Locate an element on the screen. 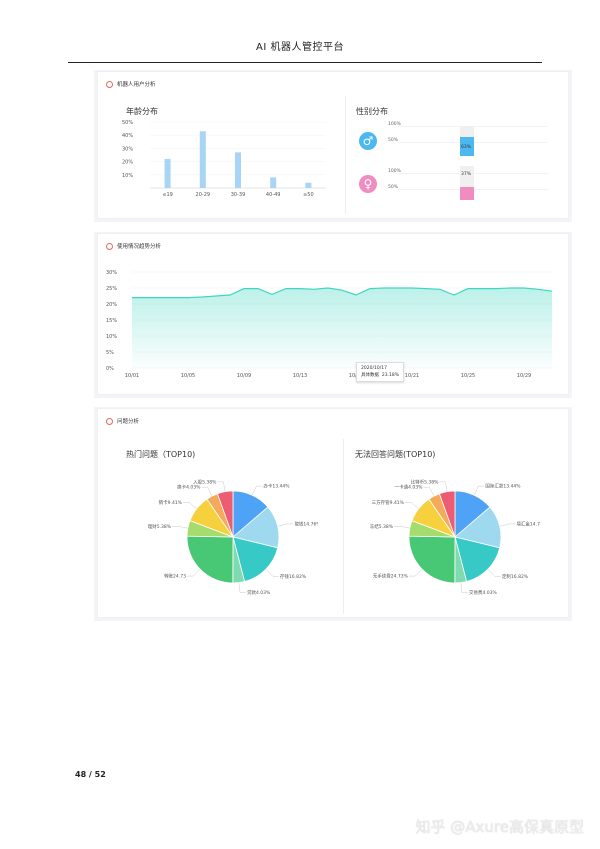 This screenshot has width=600, height=849. male-tick-50: 50% is located at coordinates (393, 140).